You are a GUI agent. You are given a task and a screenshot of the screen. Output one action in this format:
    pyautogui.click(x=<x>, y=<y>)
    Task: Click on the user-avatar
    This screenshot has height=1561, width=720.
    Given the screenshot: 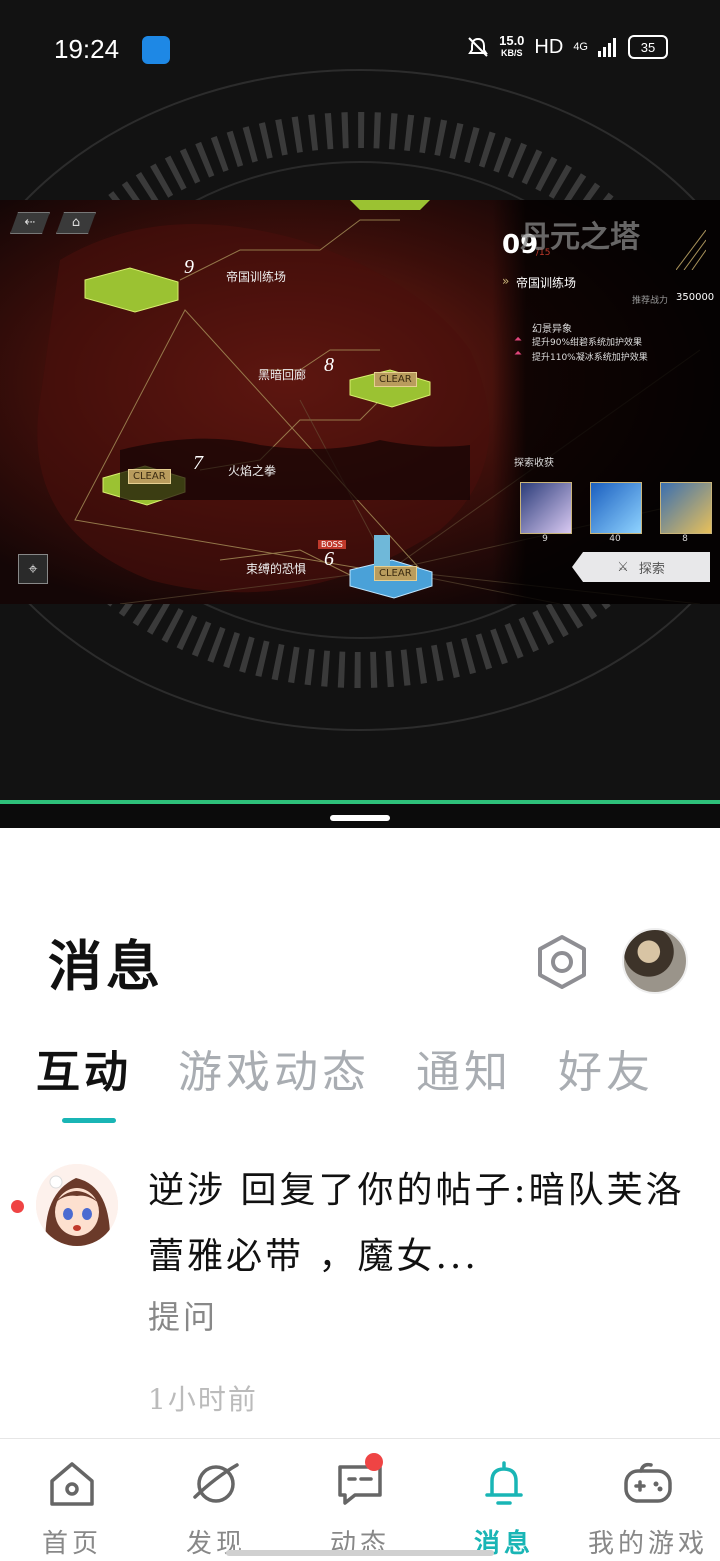 What is the action you would take?
    pyautogui.click(x=655, y=961)
    